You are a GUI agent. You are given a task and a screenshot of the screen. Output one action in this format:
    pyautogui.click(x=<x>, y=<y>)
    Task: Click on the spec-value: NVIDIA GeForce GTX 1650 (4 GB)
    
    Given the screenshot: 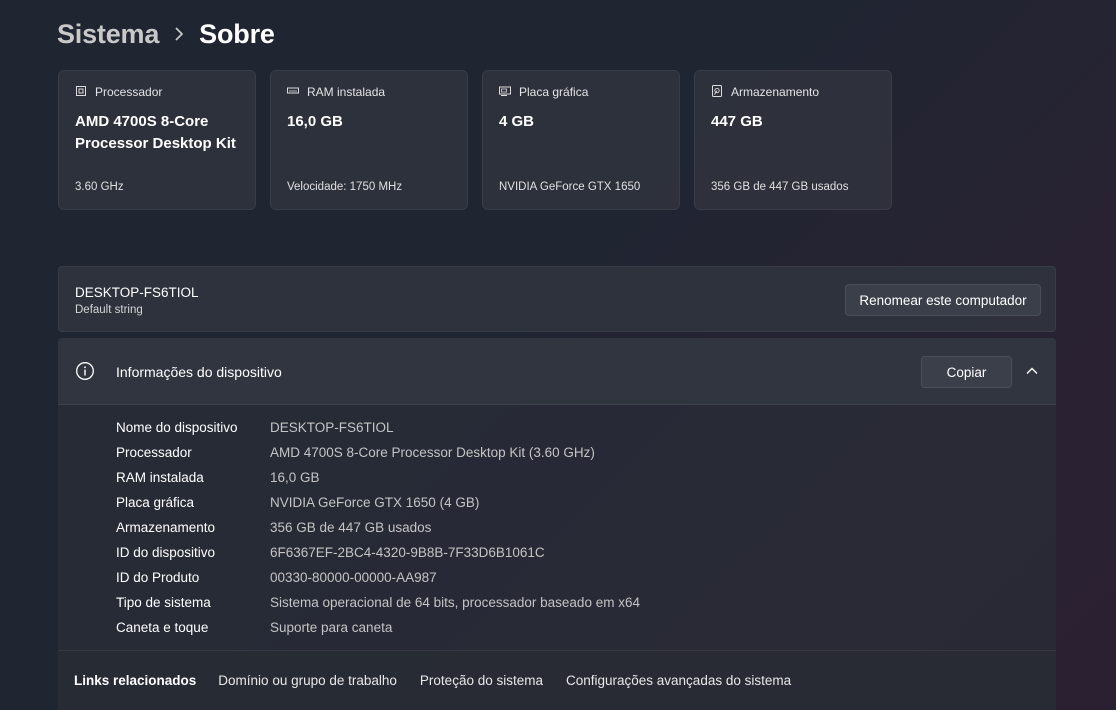 What is the action you would take?
    pyautogui.click(x=375, y=502)
    